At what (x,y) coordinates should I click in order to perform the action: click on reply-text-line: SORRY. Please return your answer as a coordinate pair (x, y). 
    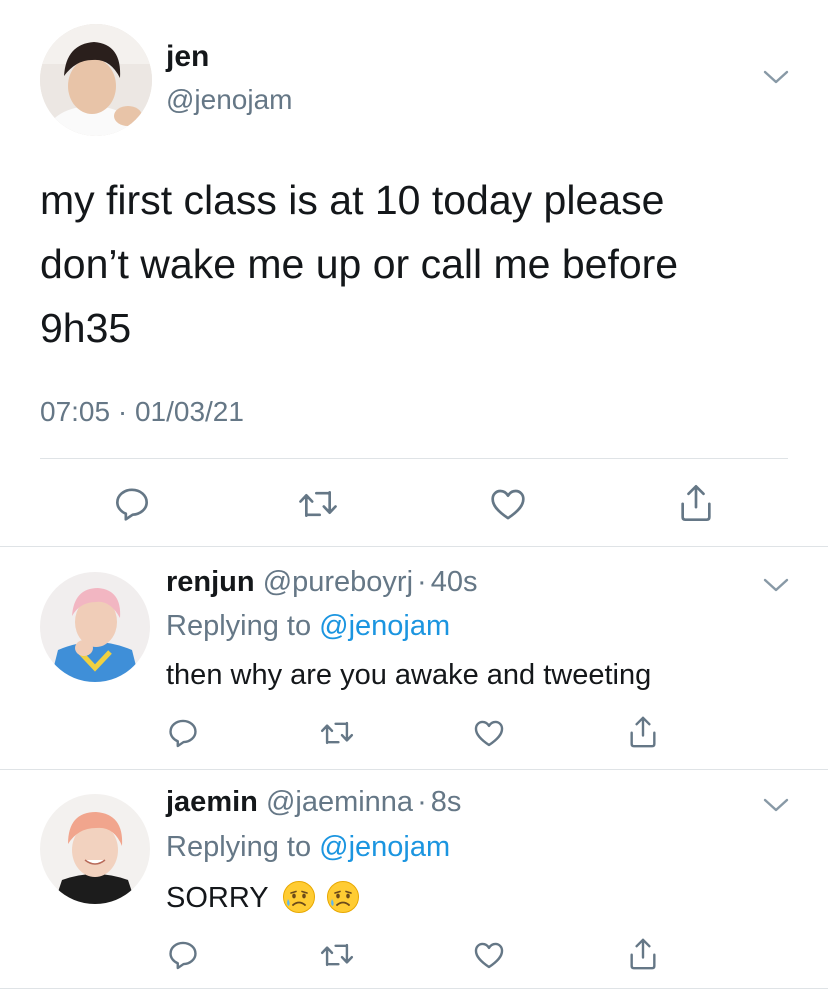
    Looking at the image, I should click on (263, 897).